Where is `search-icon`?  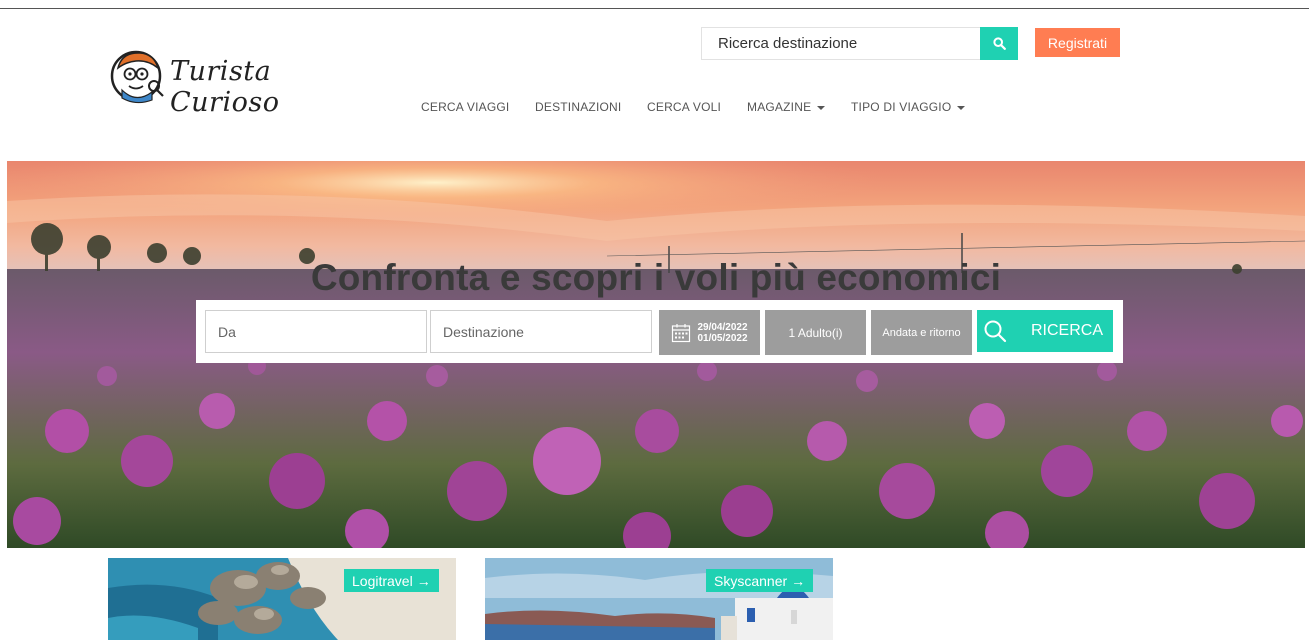 search-icon is located at coordinates (999, 43).